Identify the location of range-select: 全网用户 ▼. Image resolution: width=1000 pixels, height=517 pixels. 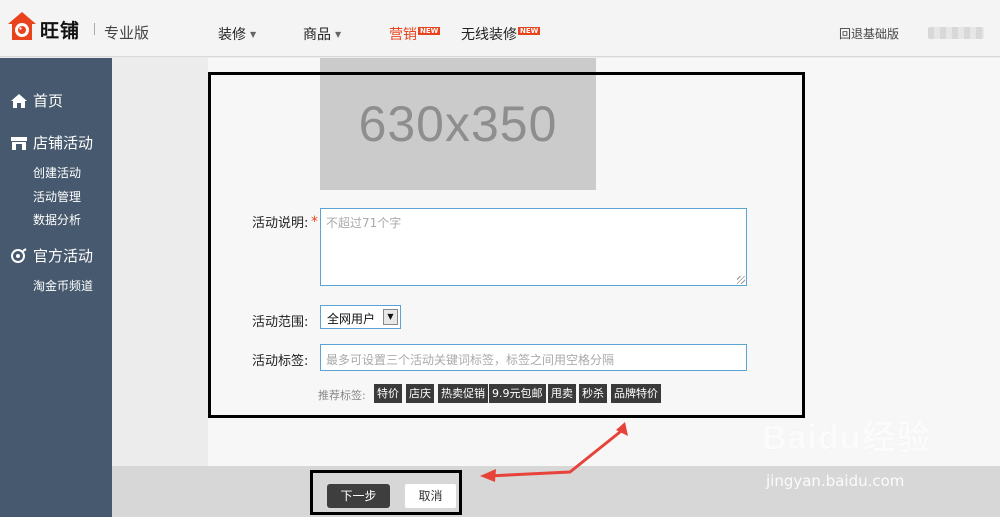
(360, 317).